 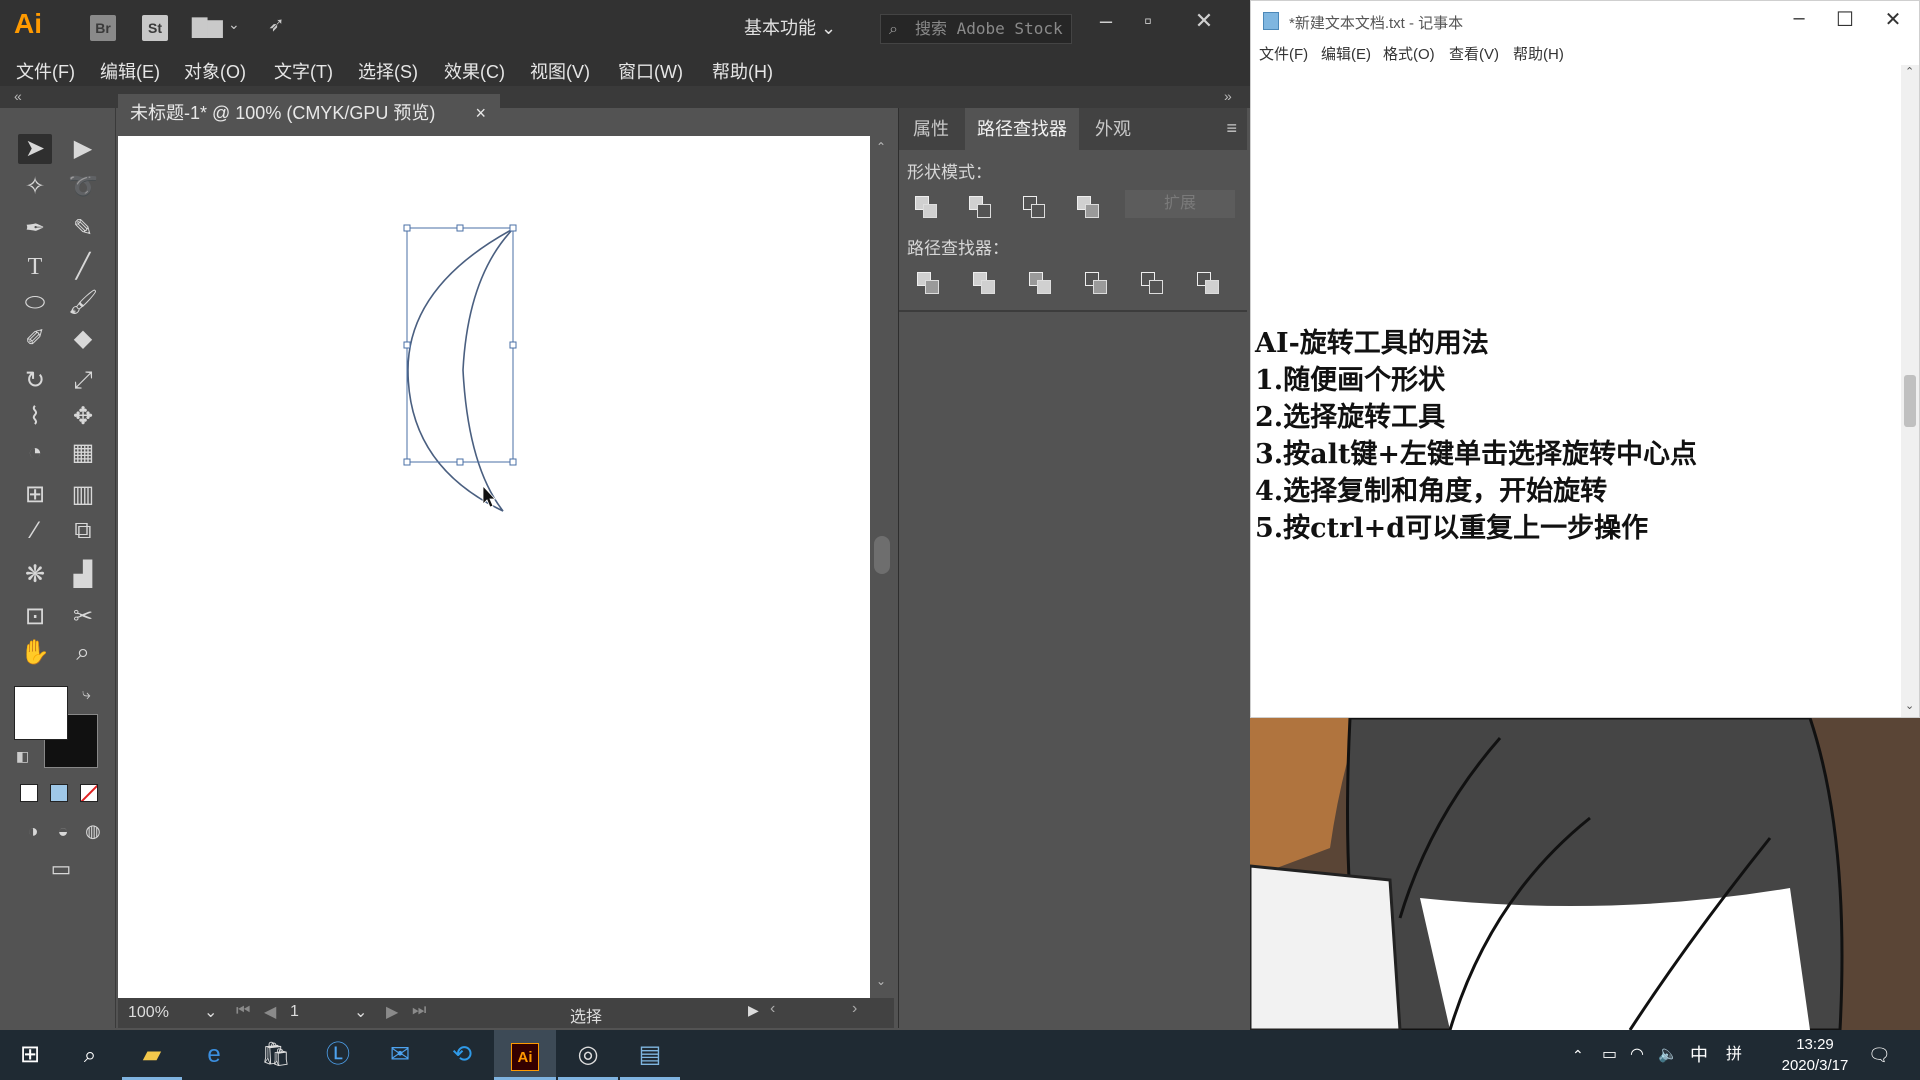 I want to click on notepad-close-button: ✕, so click(x=1893, y=19).